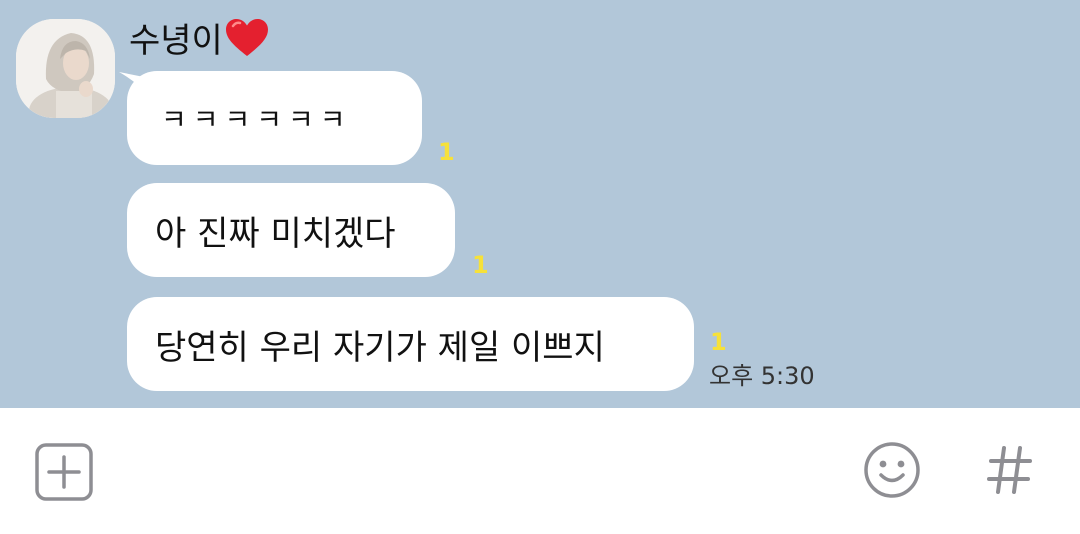 The height and width of the screenshot is (534, 1080). I want to click on message-text: ㅋㅋㅋㅋㅋㅋ, so click(256, 119).